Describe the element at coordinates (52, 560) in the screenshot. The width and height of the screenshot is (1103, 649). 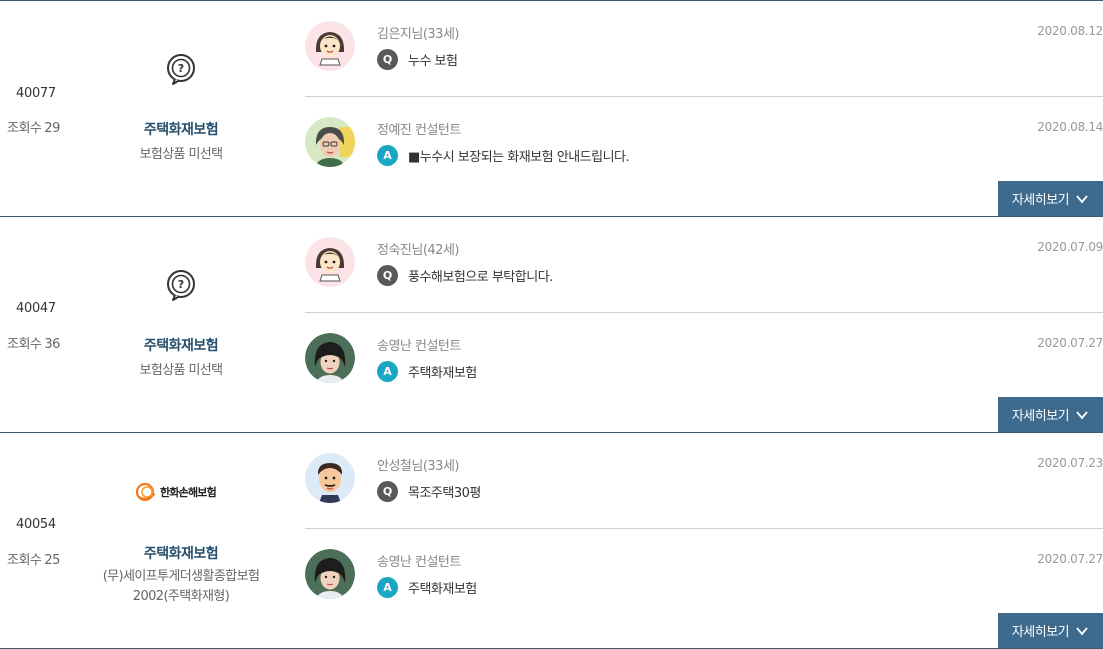
I see `view-count-value: 25` at that location.